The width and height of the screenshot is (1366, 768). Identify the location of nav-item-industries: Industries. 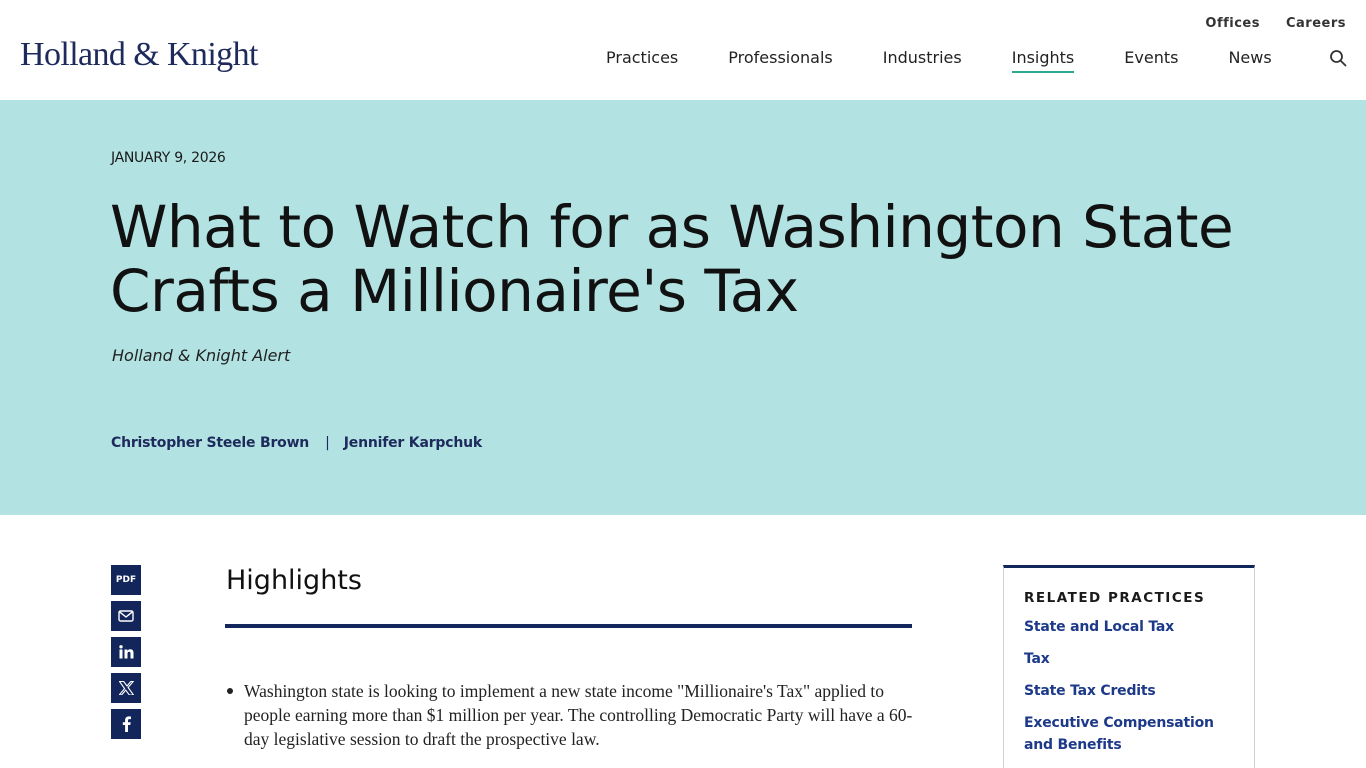
(922, 59).